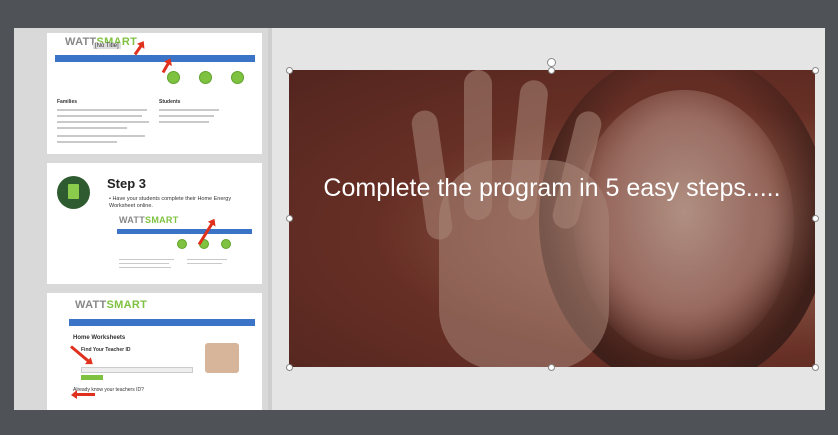 This screenshot has height=435, width=838. I want to click on no-title-label: [No Title], so click(107, 46).